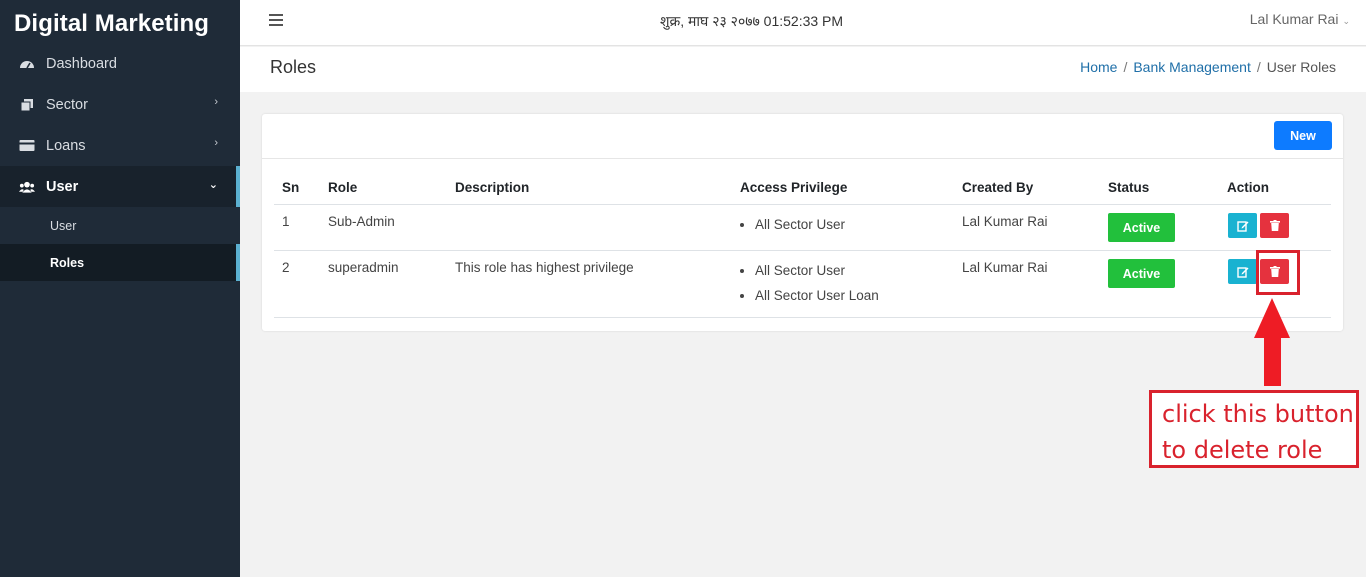 The width and height of the screenshot is (1366, 577). I want to click on breadcrumb: Home / Bank Management / User Roles, so click(1208, 67).